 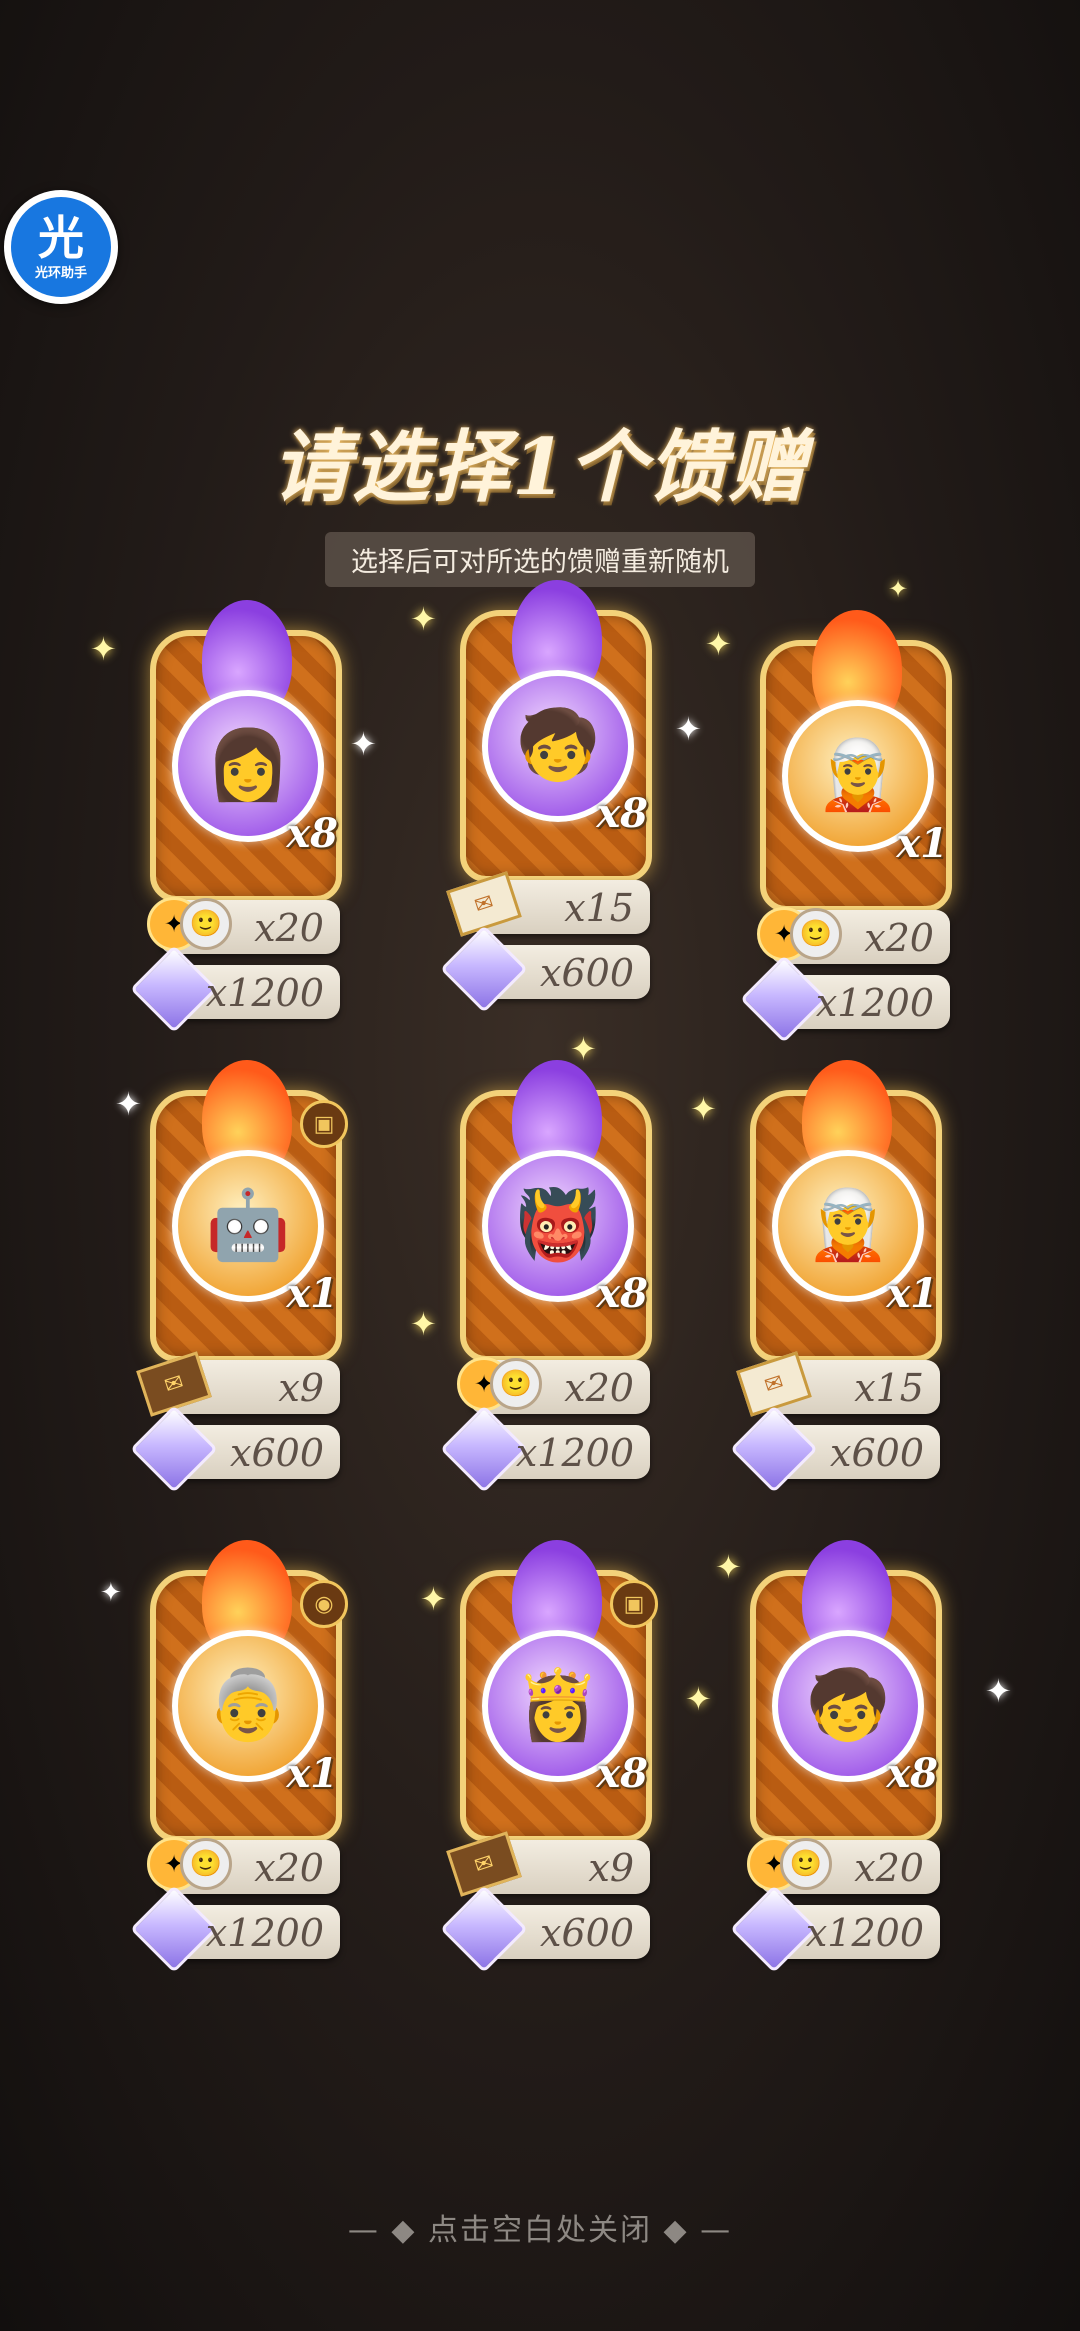 What do you see at coordinates (239, 1760) in the screenshot?
I see `gift-card: 👵 x1 ◉ ✦ 🙂 x20 x1200` at bounding box center [239, 1760].